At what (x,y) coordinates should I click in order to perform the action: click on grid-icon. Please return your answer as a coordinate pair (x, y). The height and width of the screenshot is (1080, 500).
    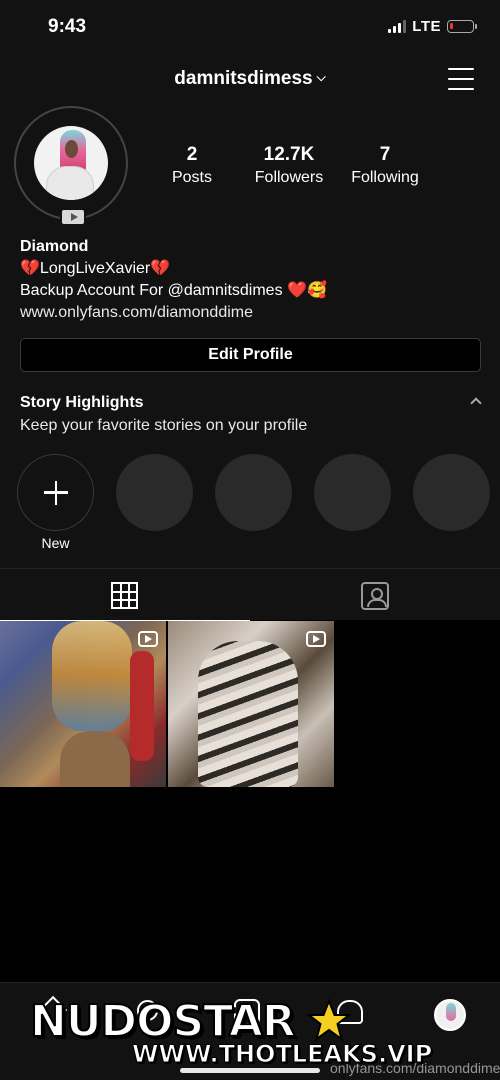
    Looking at the image, I should click on (124, 595).